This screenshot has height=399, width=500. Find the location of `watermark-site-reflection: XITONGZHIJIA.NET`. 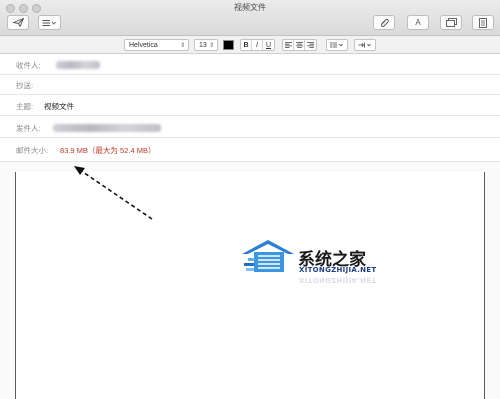

watermark-site-reflection: XITONGZHIJIA.NET is located at coordinates (338, 280).